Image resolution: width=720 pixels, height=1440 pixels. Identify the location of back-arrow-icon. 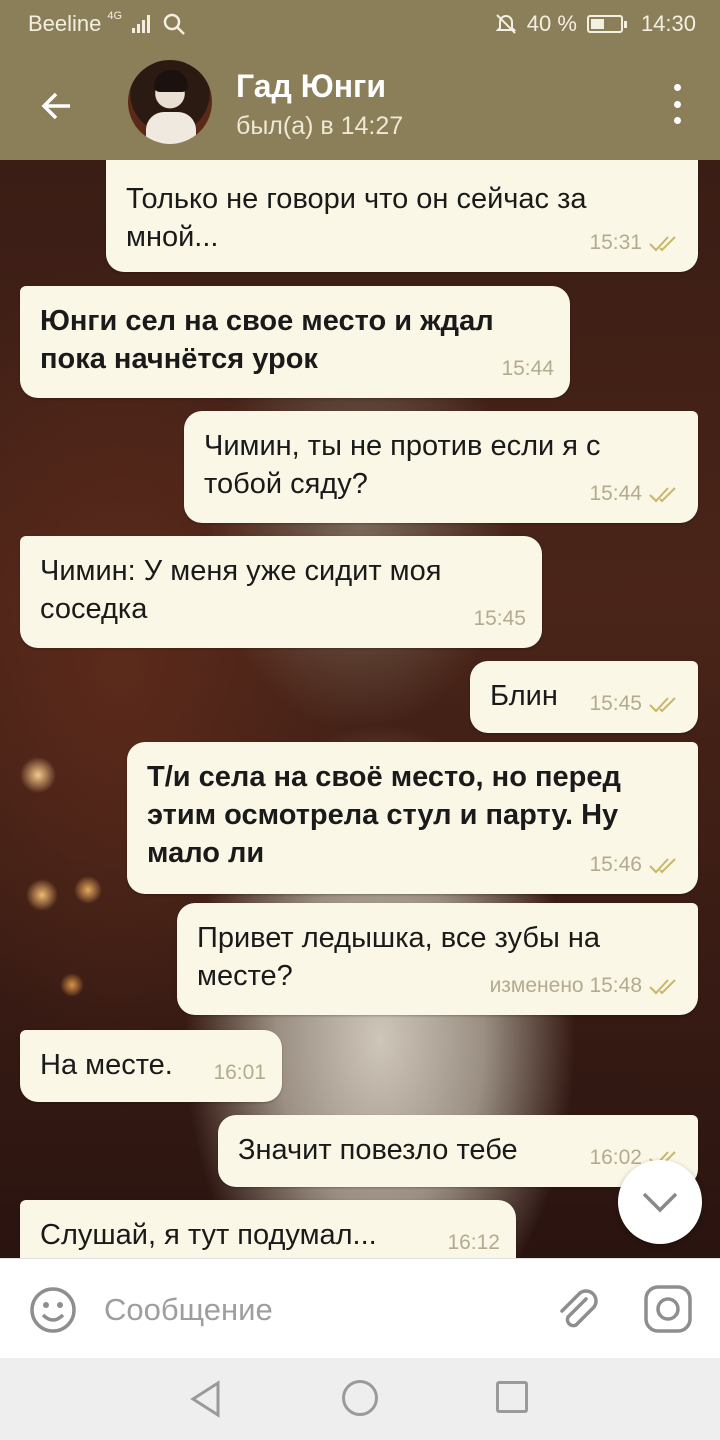
(55, 106).